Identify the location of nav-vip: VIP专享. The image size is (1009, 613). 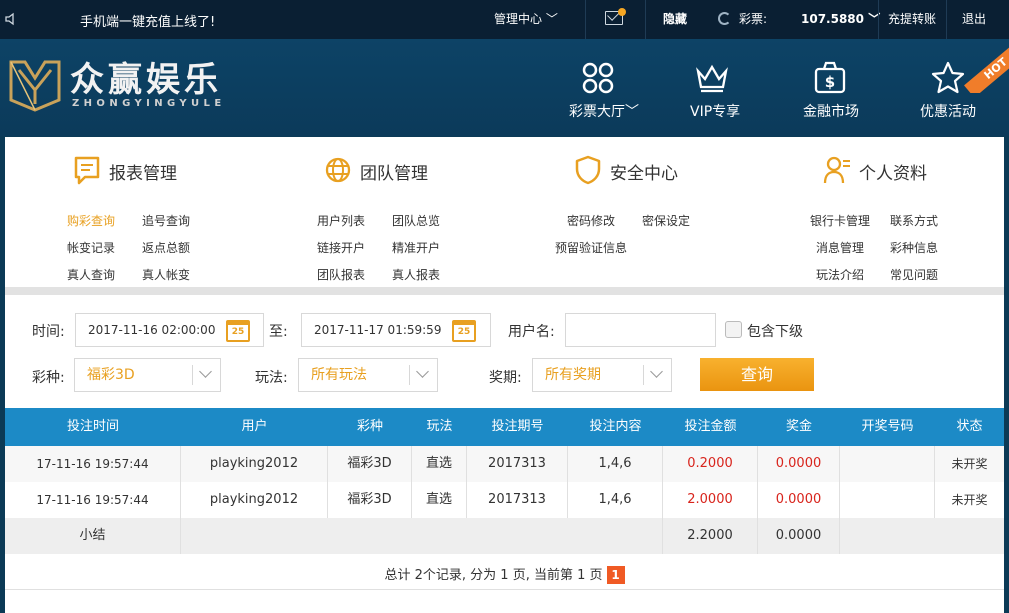
(715, 111).